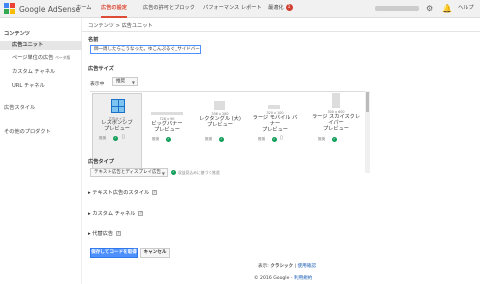  I want to click on footer-view-prefix: 表示:, so click(263, 266).